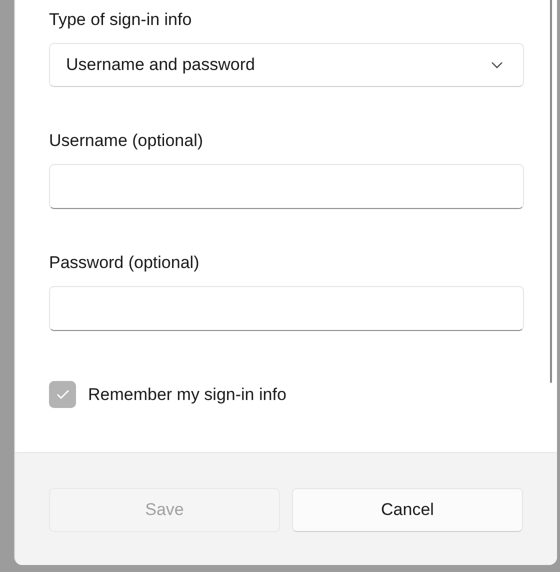 This screenshot has width=560, height=572. What do you see at coordinates (121, 20) in the screenshot?
I see `field-label: Type of sign-in info` at bounding box center [121, 20].